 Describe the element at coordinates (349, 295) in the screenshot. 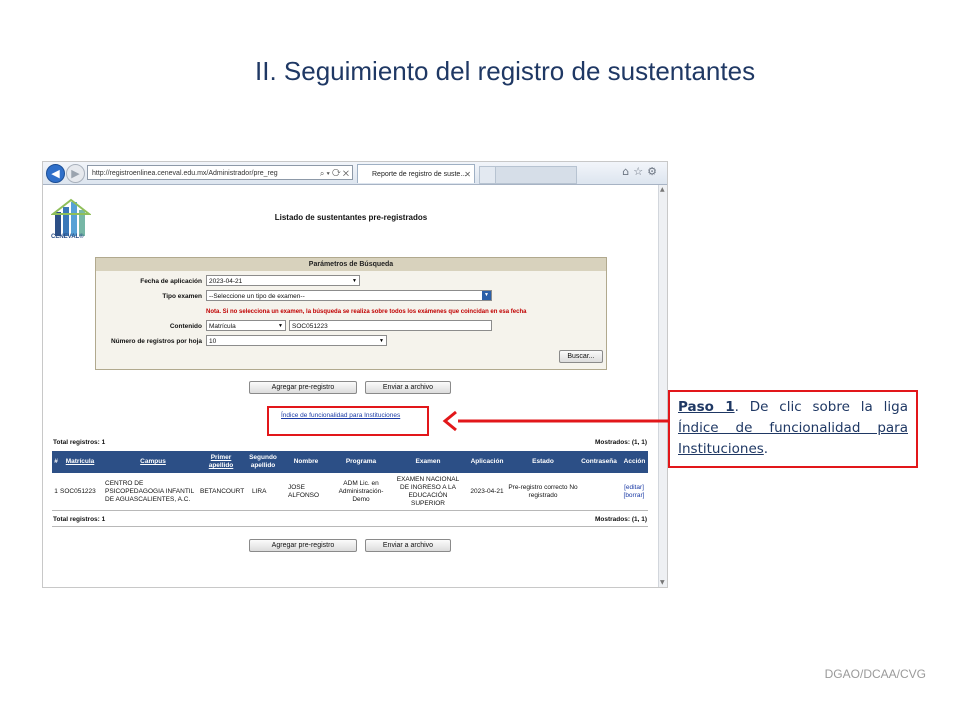

I see `tipo-examen-select: --Seleccione un tipo de examen-- ▼` at that location.